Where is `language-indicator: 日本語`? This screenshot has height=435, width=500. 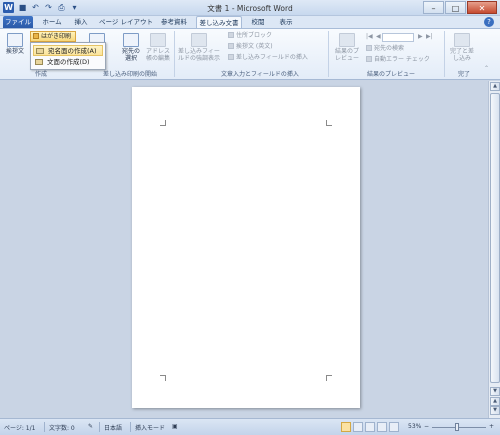
language-indicator: 日本語 is located at coordinates (113, 427).